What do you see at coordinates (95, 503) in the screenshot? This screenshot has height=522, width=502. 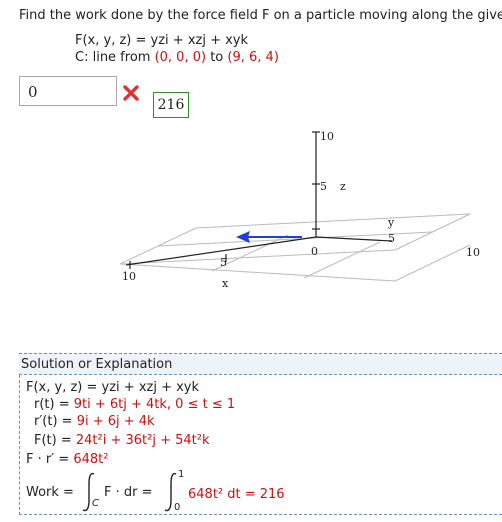 I see `integral-subscript: C` at bounding box center [95, 503].